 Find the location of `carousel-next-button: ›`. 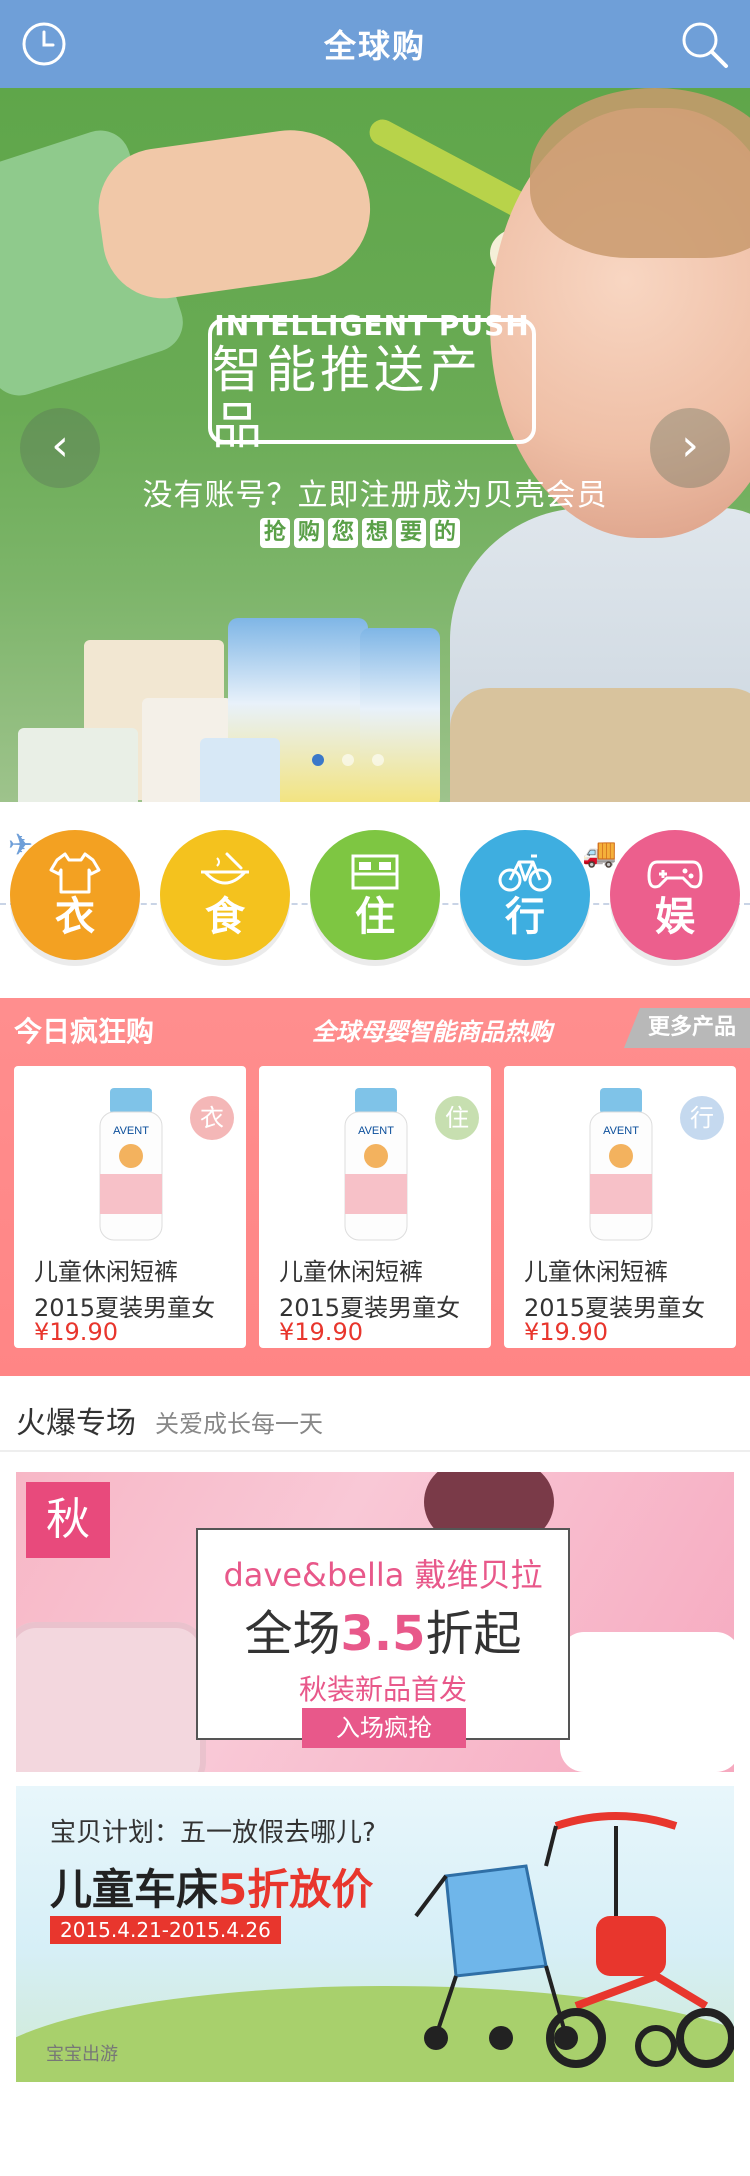

carousel-next-button: › is located at coordinates (690, 448).